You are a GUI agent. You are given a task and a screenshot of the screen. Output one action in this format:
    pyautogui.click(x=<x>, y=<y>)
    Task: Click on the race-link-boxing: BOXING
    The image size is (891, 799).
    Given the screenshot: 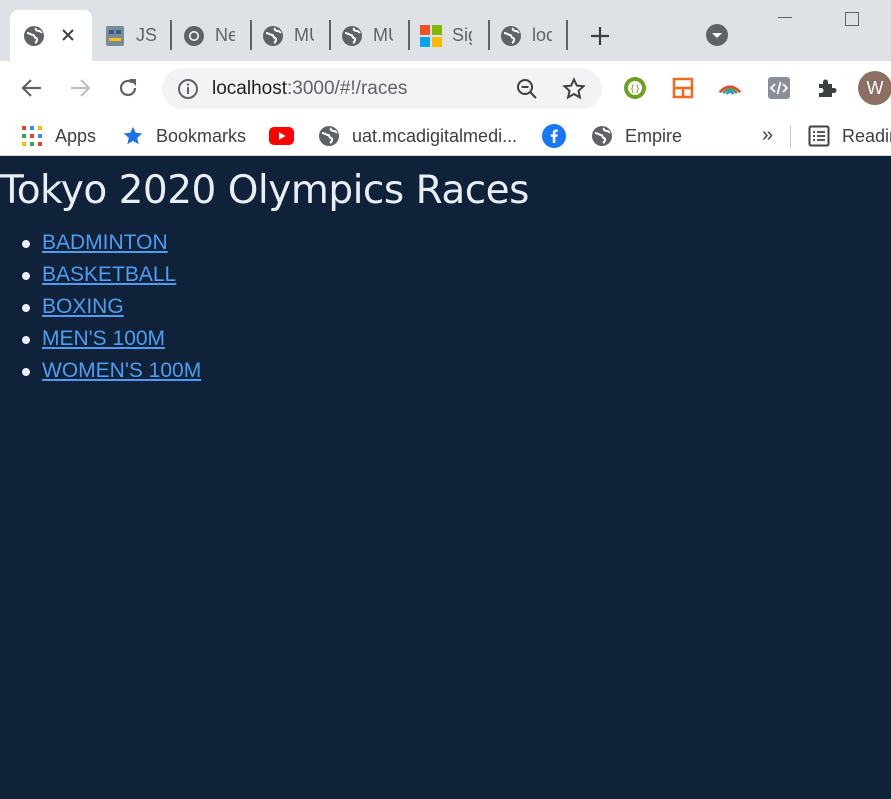 What is the action you would take?
    pyautogui.click(x=83, y=306)
    